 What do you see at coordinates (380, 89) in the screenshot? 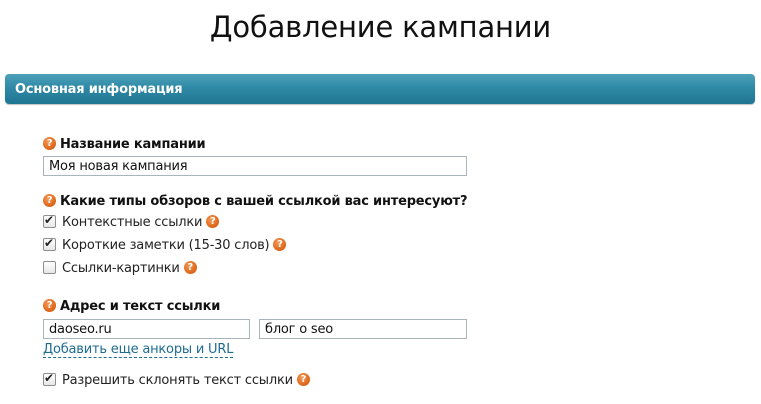
I see `section-header: Основная информация` at bounding box center [380, 89].